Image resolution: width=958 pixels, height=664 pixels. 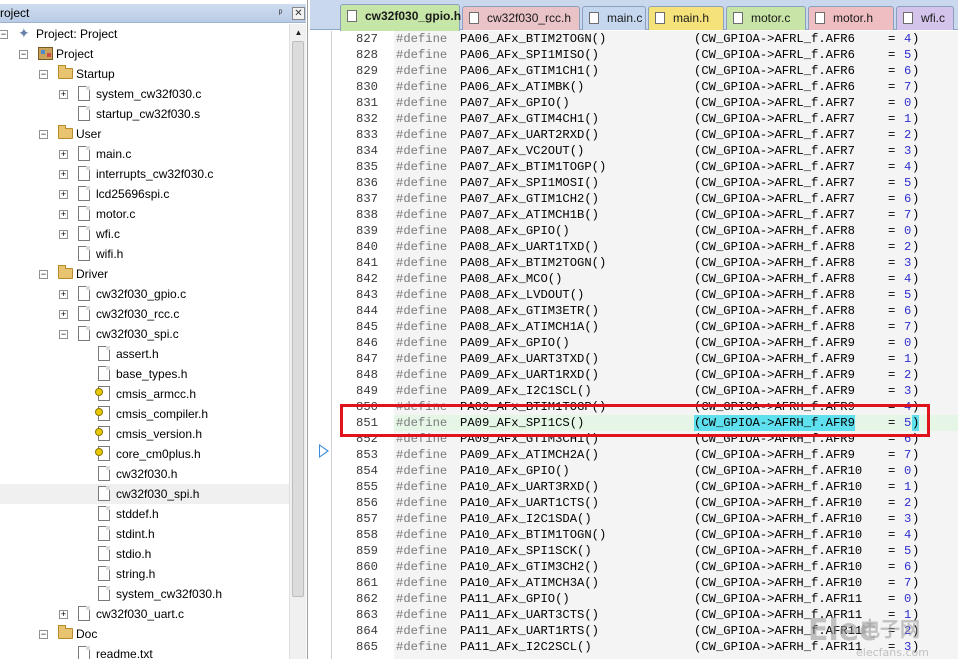 I want to click on tree-item: cmsis_armcc.h, so click(x=144, y=394).